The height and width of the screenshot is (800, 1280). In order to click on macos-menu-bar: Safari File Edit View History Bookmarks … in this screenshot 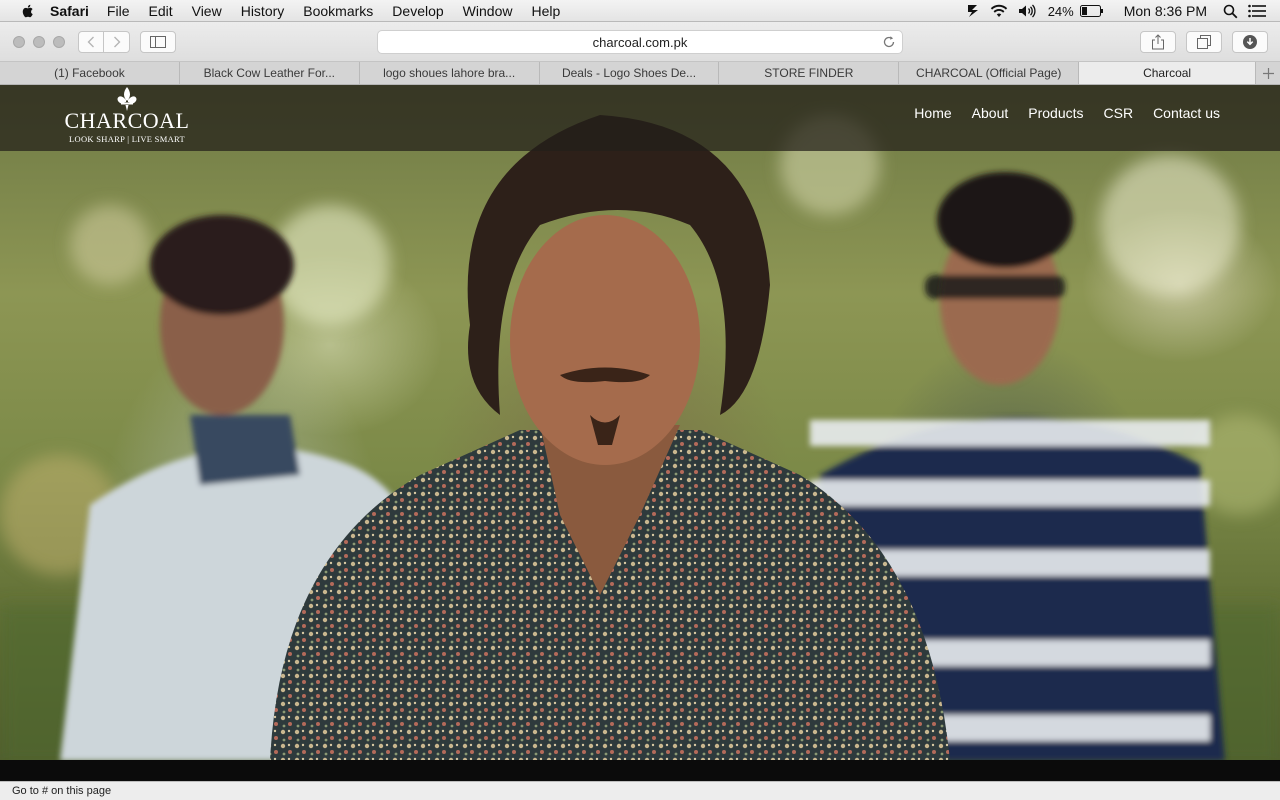, I will do `click(640, 11)`.